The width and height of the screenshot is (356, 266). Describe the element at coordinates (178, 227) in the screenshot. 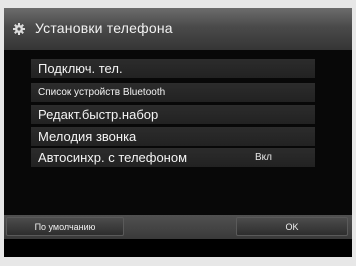

I see `button-bar: По умолчанию OK` at that location.